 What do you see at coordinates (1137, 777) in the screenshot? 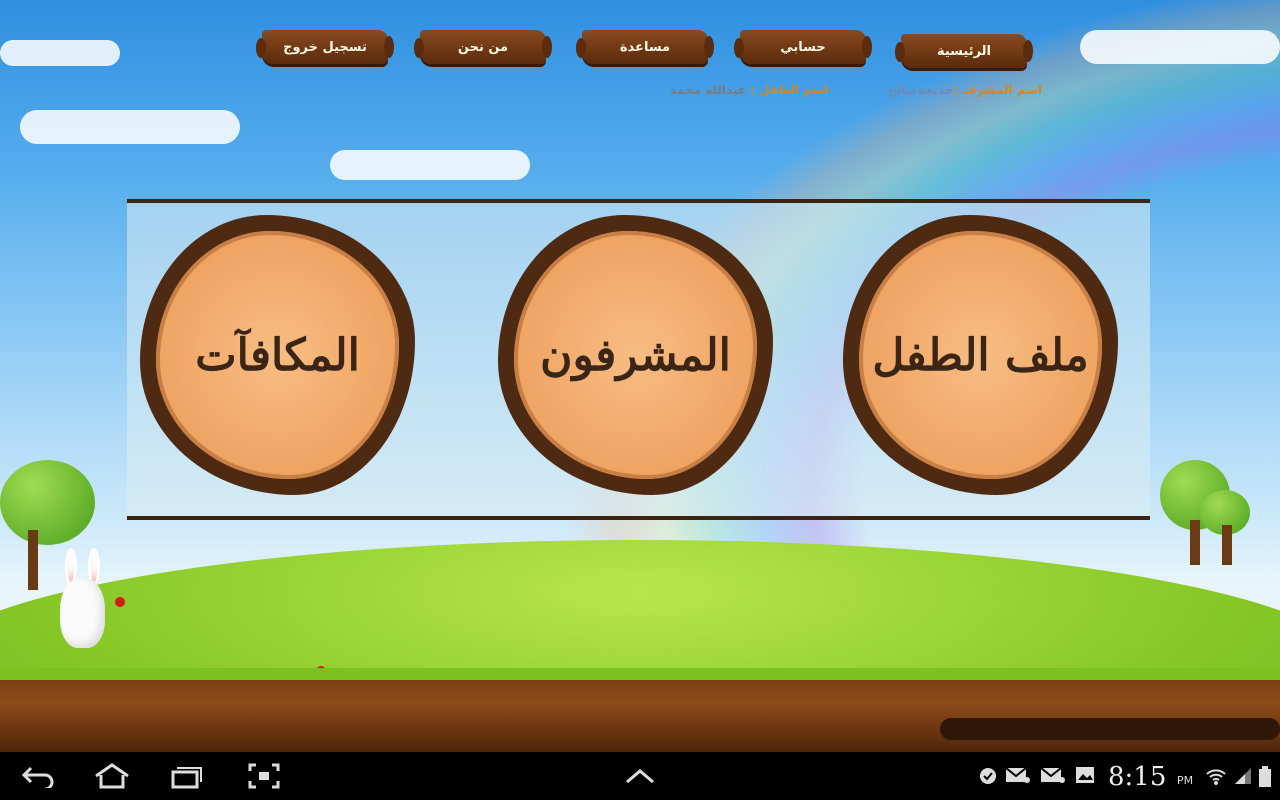
I see `clock: 8:15` at bounding box center [1137, 777].